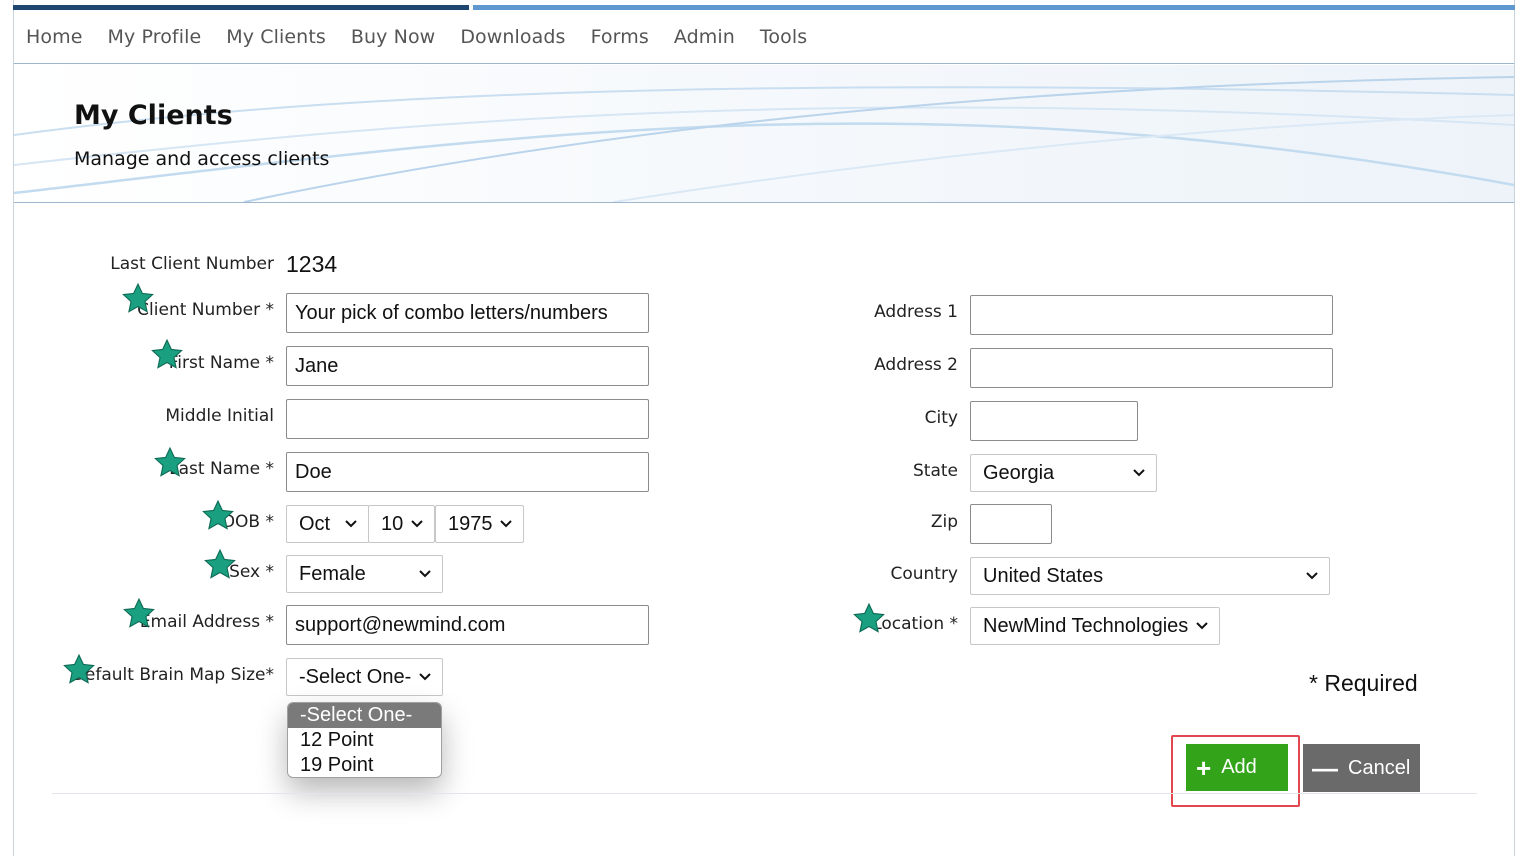  What do you see at coordinates (924, 574) in the screenshot?
I see `country-label: Country` at bounding box center [924, 574].